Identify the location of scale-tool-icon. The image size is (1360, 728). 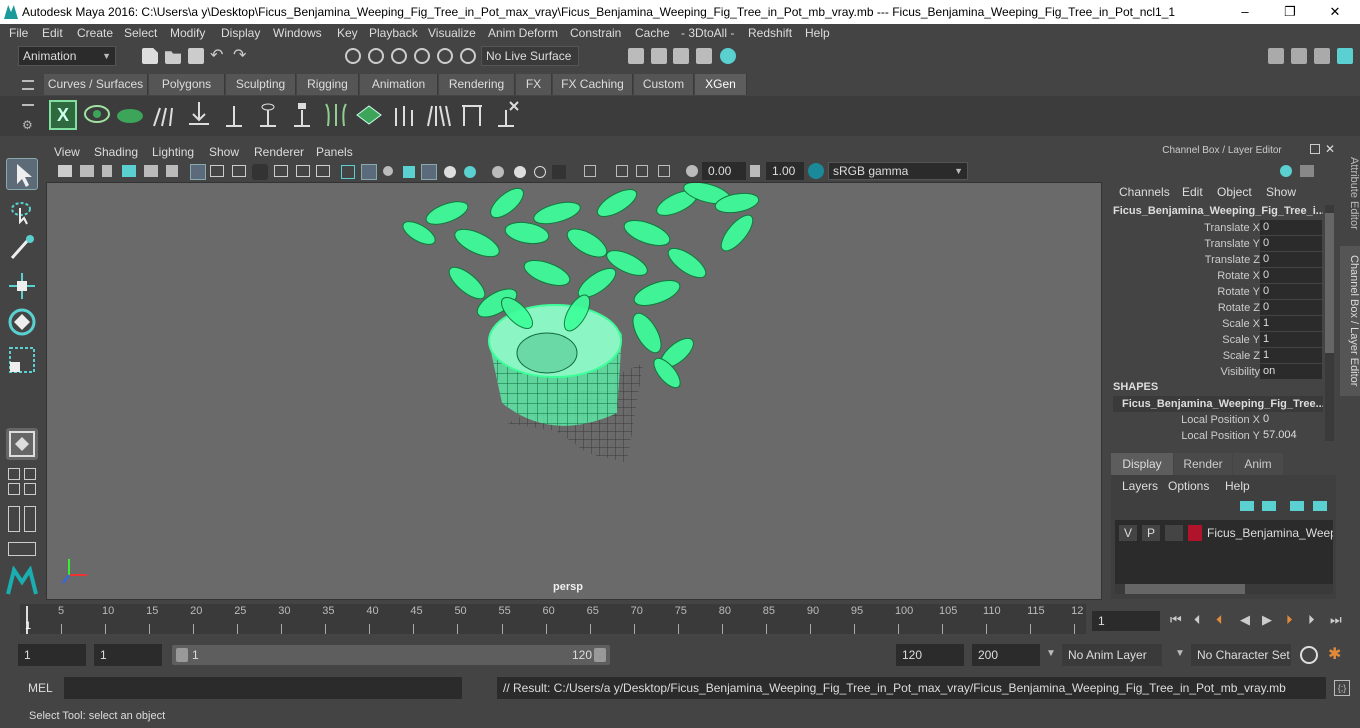
(22, 360).